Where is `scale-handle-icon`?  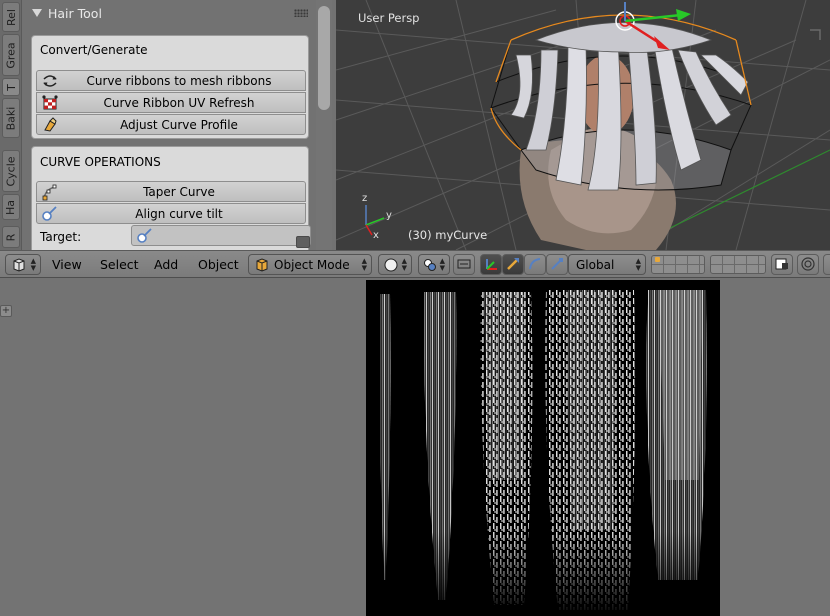 scale-handle-icon is located at coordinates (557, 264).